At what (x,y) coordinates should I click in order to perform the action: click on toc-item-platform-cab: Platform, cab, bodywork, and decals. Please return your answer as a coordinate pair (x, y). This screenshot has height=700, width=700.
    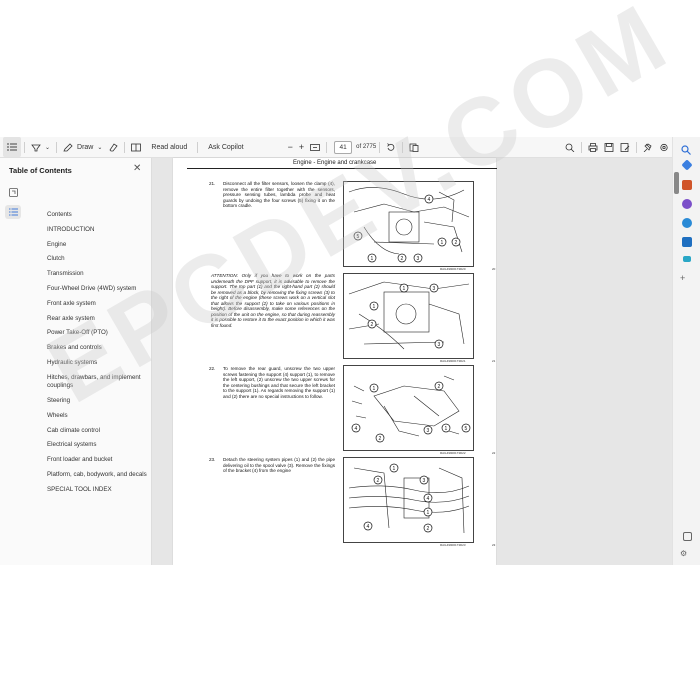
    Looking at the image, I should click on (97, 475).